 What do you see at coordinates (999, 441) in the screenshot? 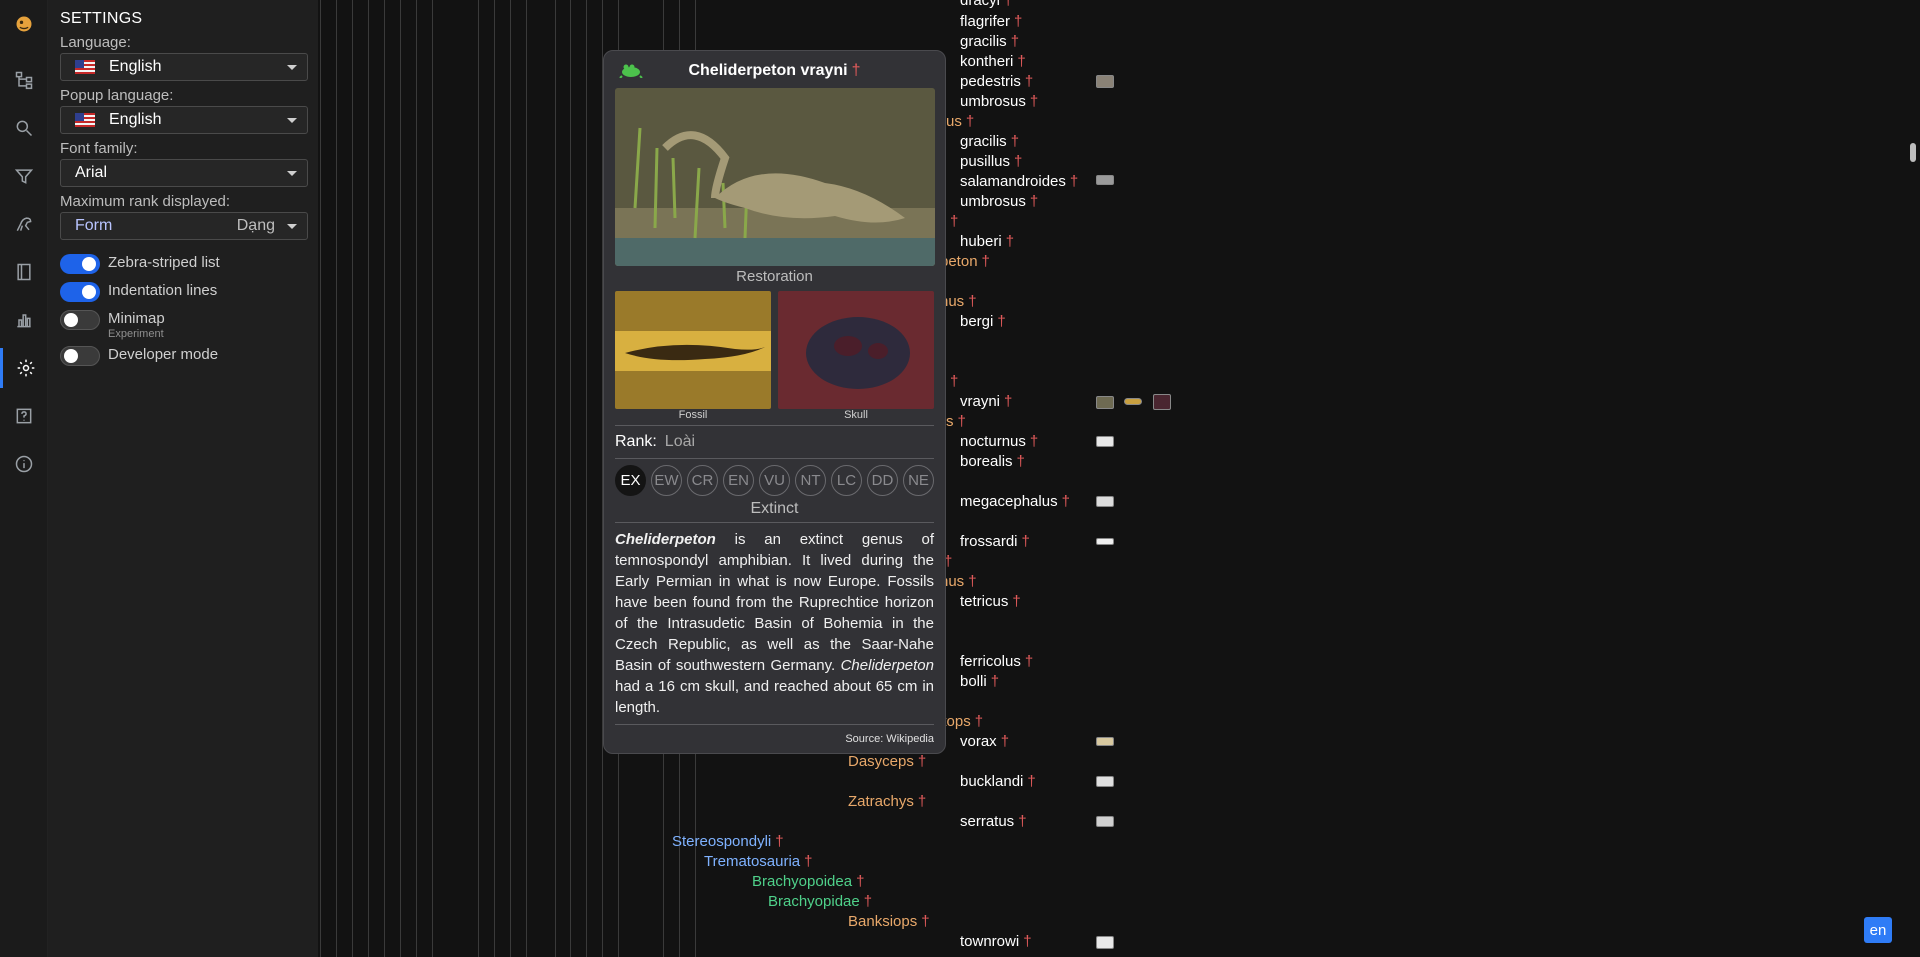
I see `species-node: nocturnus †` at bounding box center [999, 441].